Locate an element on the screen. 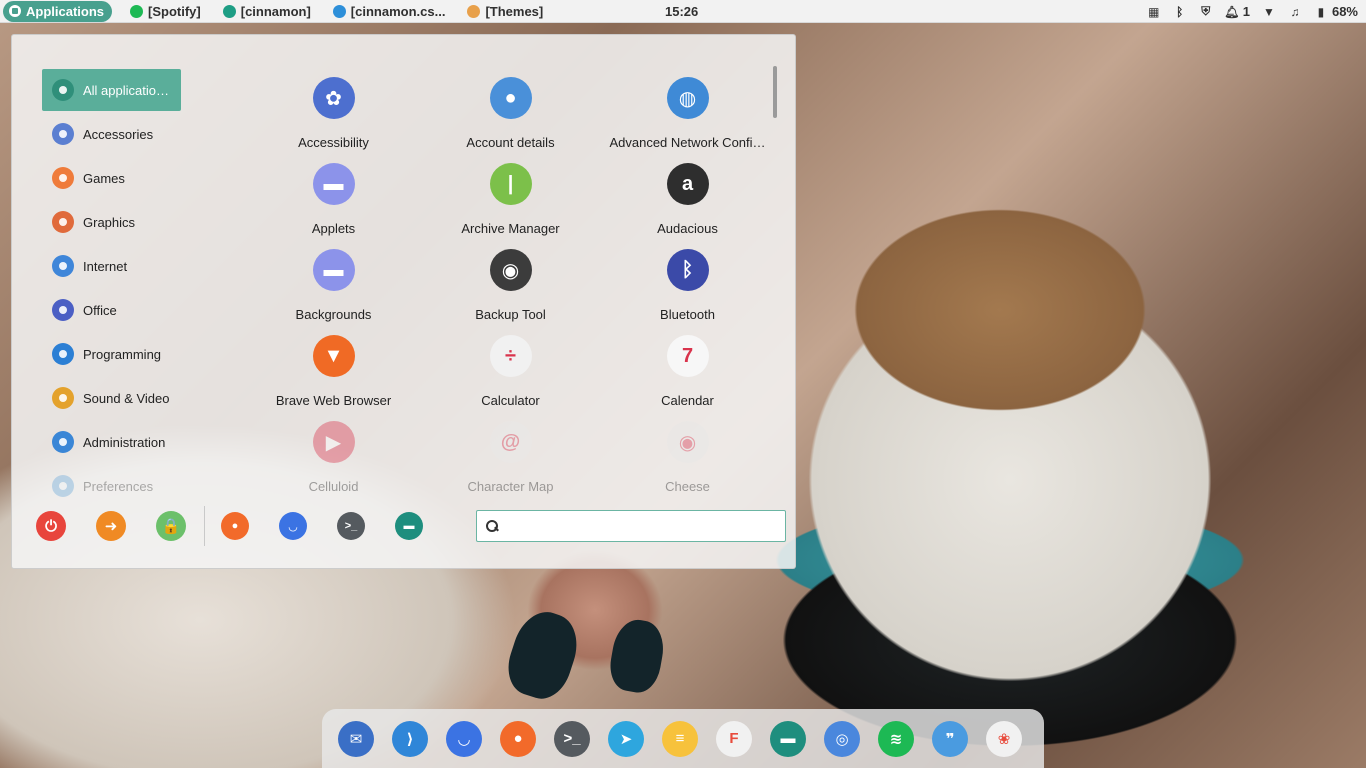 This screenshot has width=1366, height=768. lock-button: 🔒 is located at coordinates (171, 526).